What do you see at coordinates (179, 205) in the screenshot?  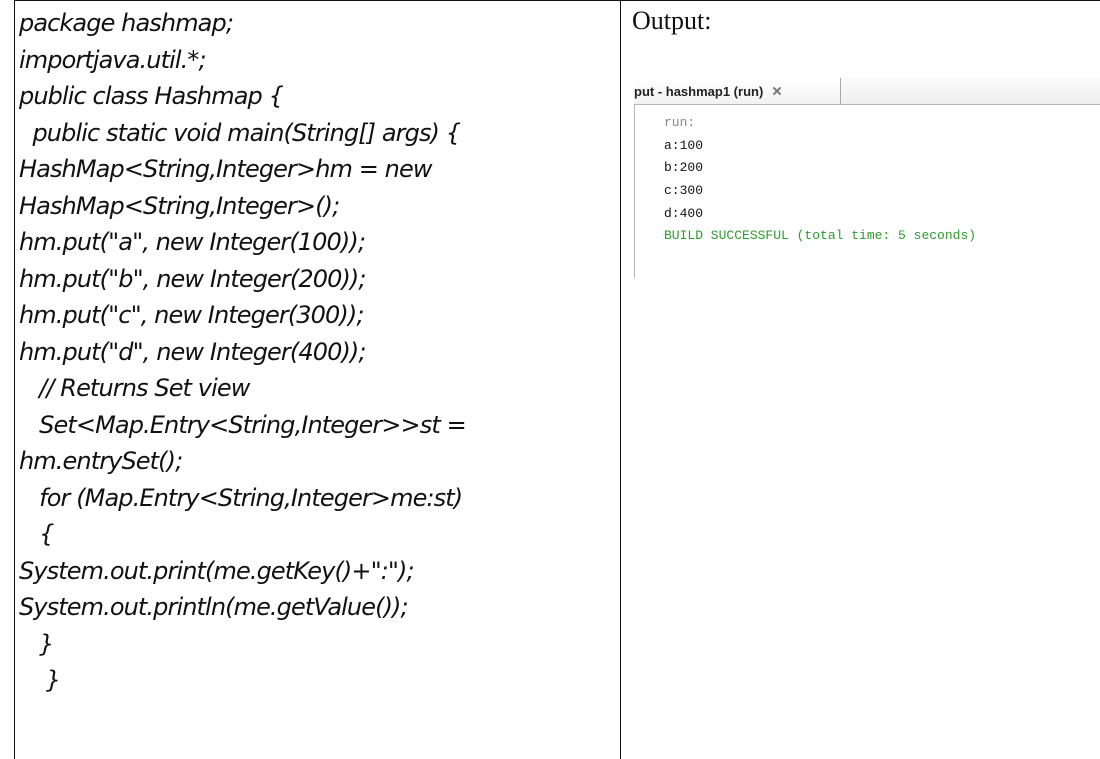 I see `code-line: HashMap<String,Integer>();` at bounding box center [179, 205].